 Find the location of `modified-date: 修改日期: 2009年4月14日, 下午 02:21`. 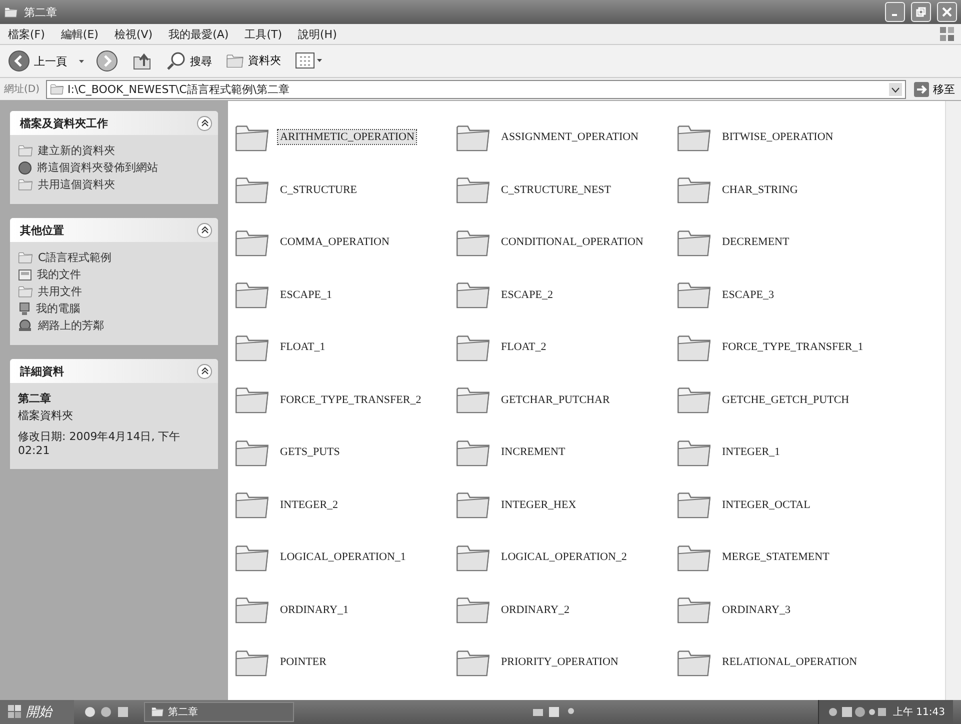

modified-date: 修改日期: 2009年4月14日, 下午 02:21 is located at coordinates (100, 443).